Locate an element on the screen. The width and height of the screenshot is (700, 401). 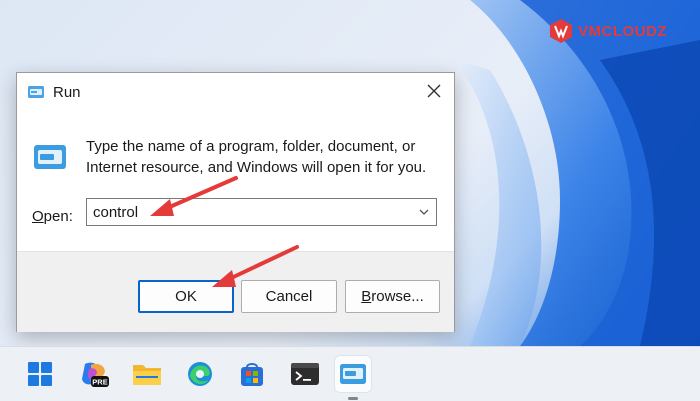
open-label: Open: is located at coordinates (52, 216).